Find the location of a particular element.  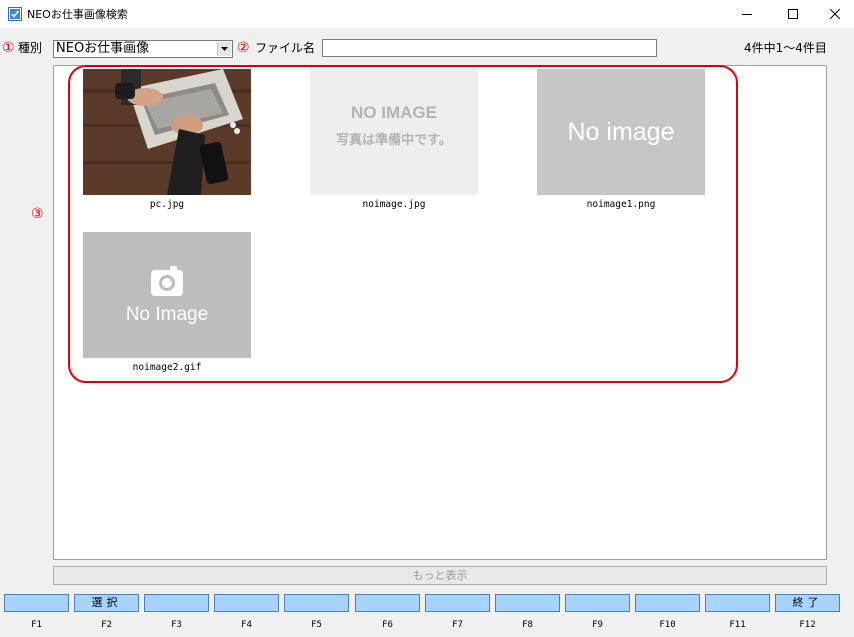

thumbnail-noimage: NO IMAGE 写真は準備中です。 is located at coordinates (394, 132).